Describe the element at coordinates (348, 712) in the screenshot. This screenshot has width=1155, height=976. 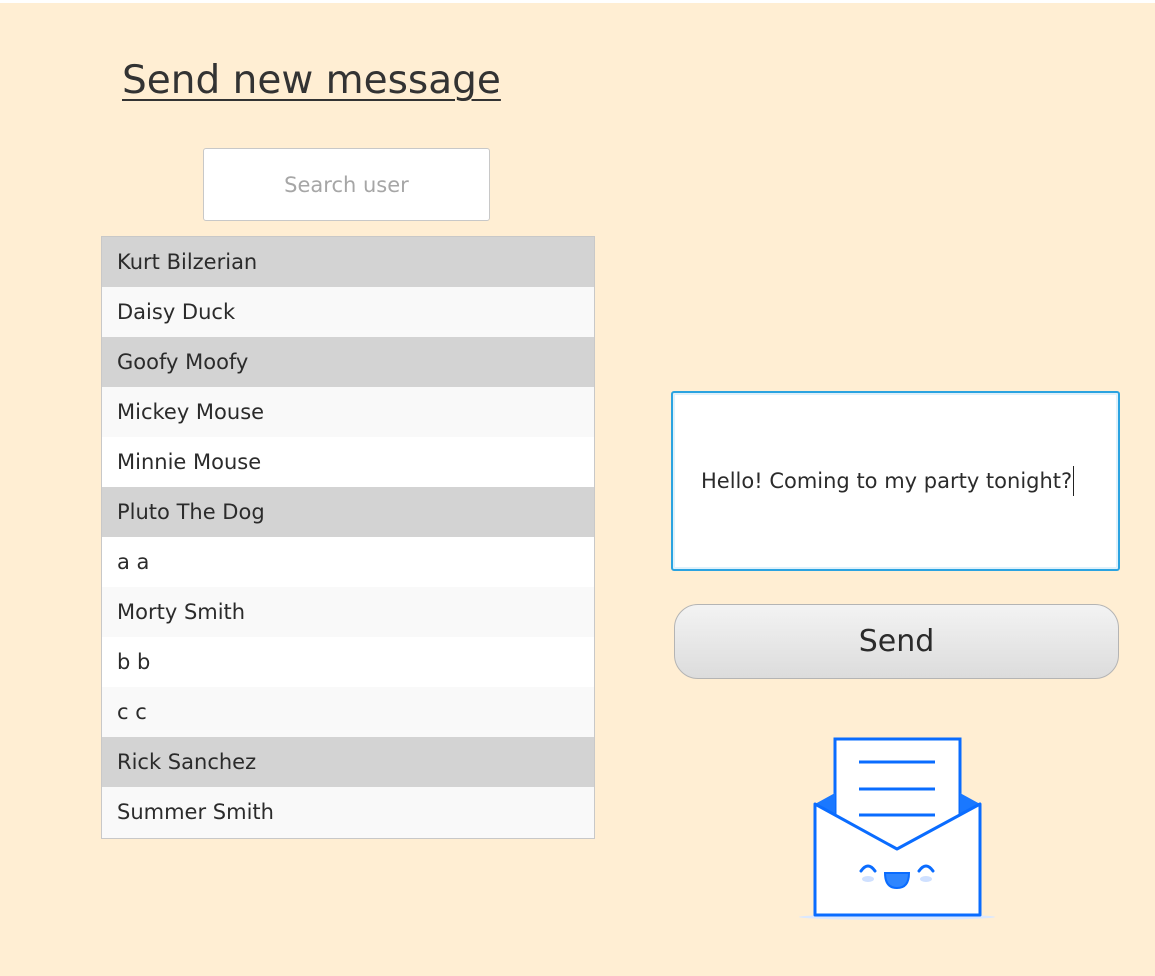
I see `user-list-item: c c` at that location.